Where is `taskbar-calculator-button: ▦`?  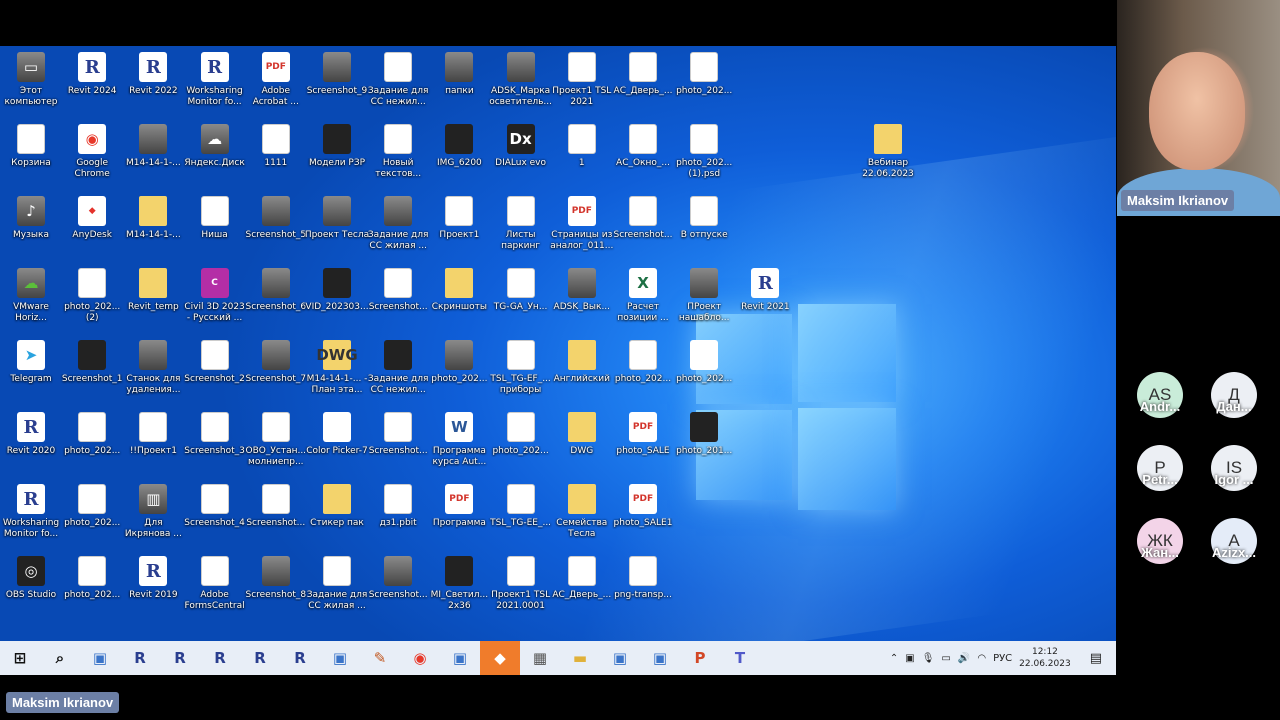 taskbar-calculator-button: ▦ is located at coordinates (540, 658).